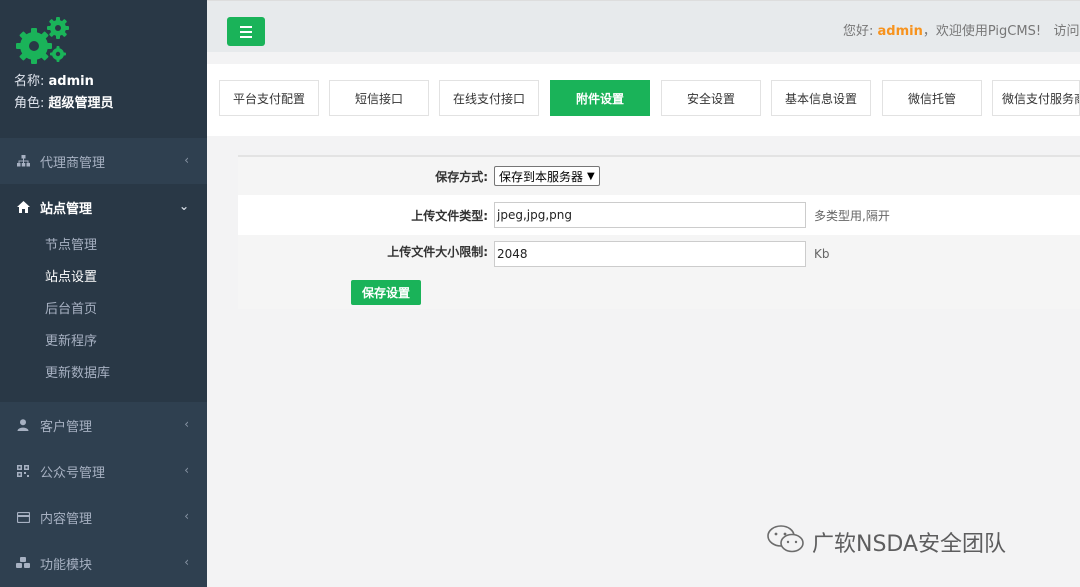 The height and width of the screenshot is (587, 1080). Describe the element at coordinates (541, 176) in the screenshot. I see `storage-select-value: 保存到本服务器` at that location.